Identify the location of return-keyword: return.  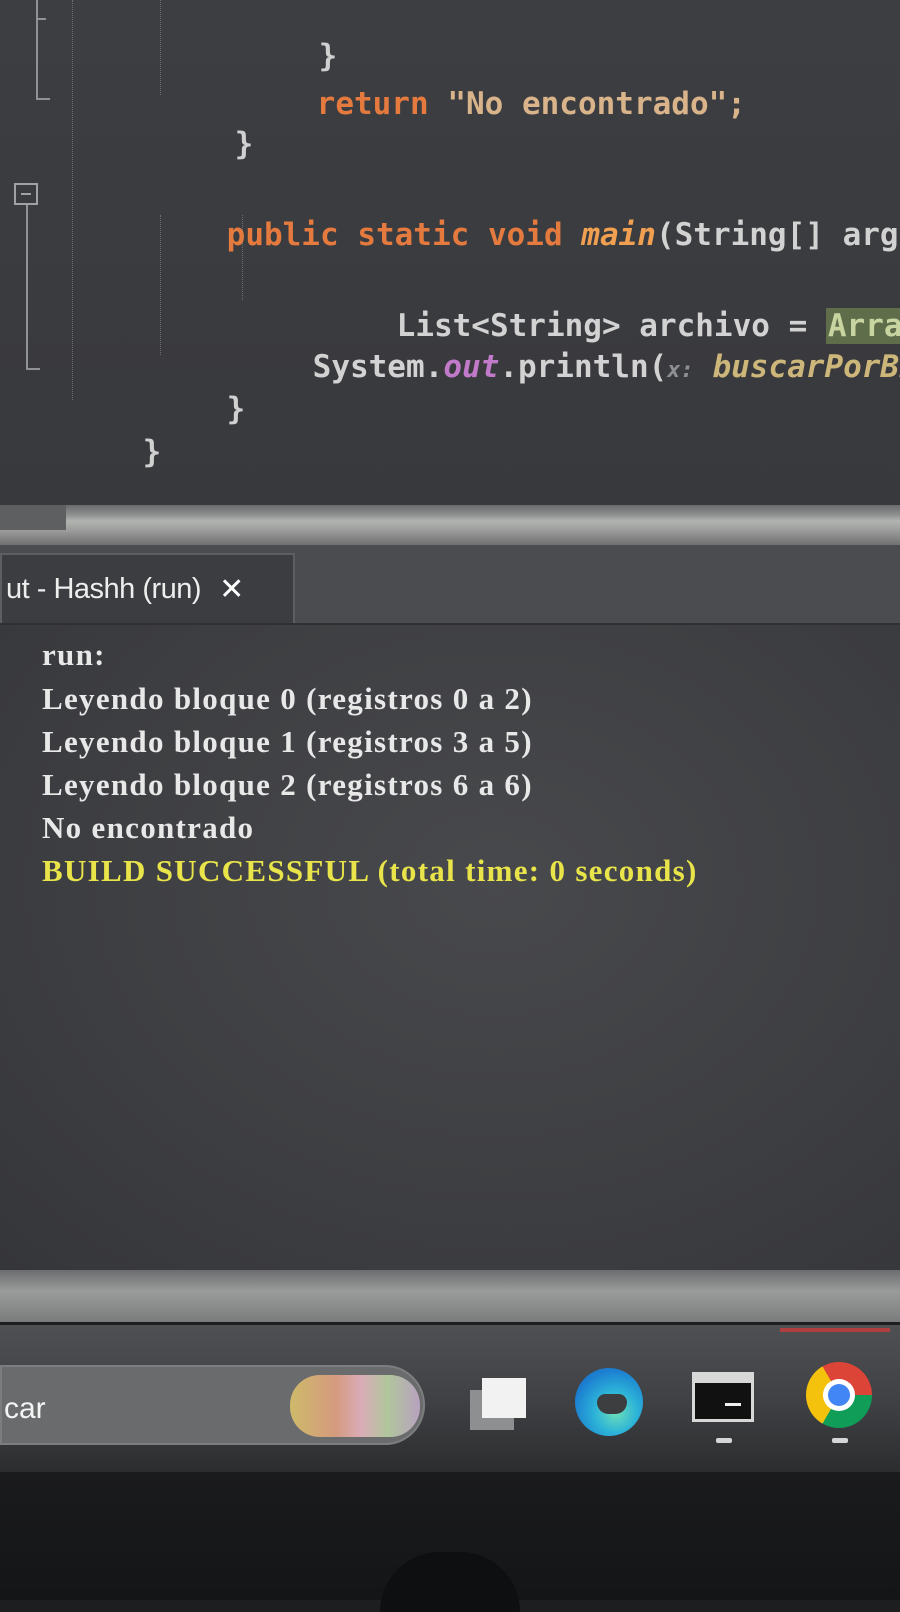
(372, 104).